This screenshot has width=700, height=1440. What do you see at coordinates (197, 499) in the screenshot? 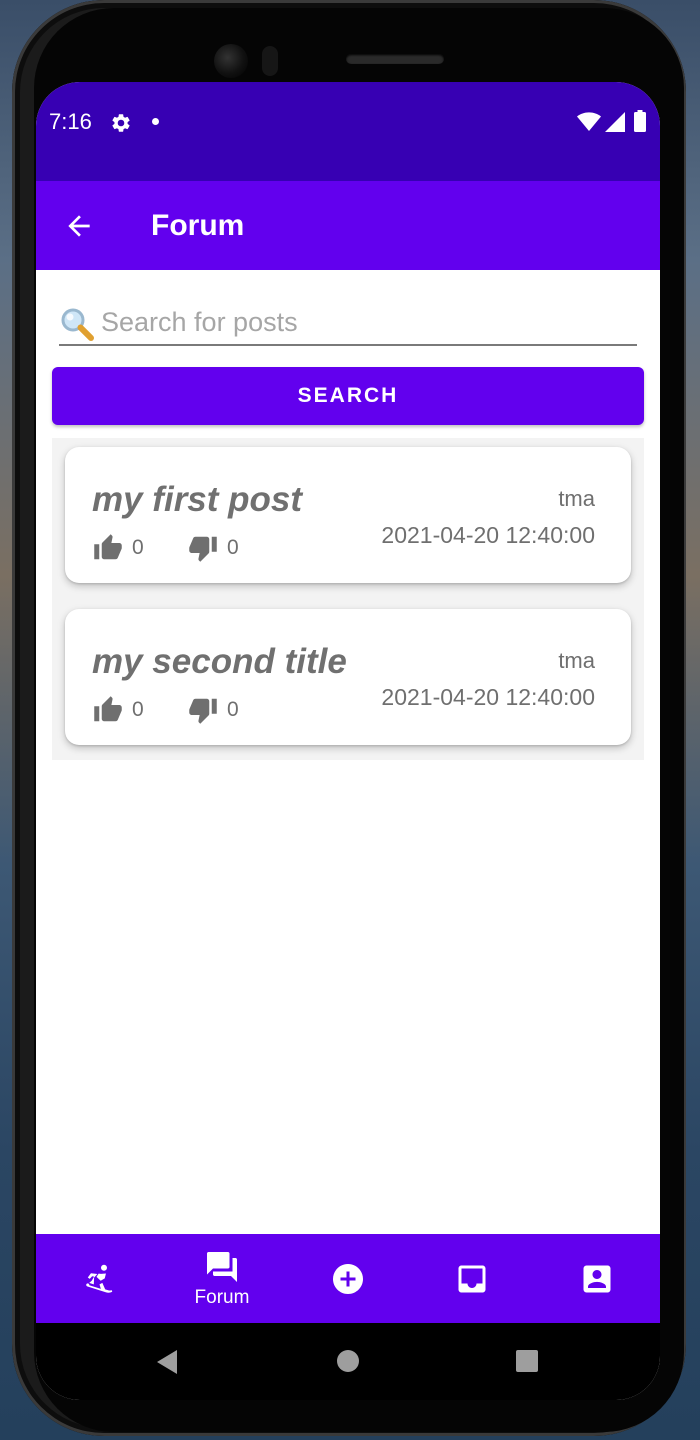
I see `post-title: my first post` at bounding box center [197, 499].